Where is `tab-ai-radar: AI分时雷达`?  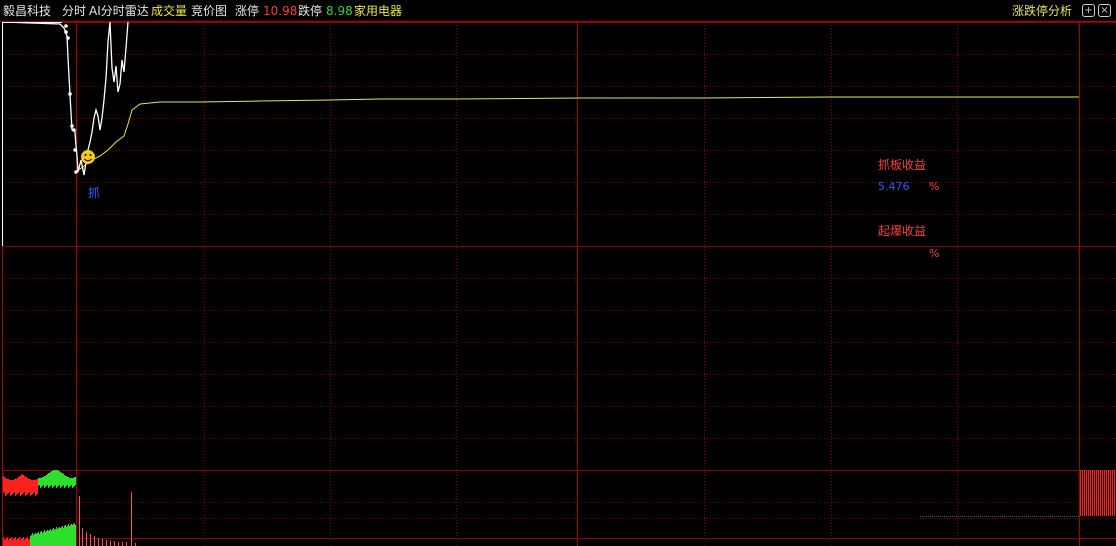 tab-ai-radar: AI分时雷达 is located at coordinates (119, 11).